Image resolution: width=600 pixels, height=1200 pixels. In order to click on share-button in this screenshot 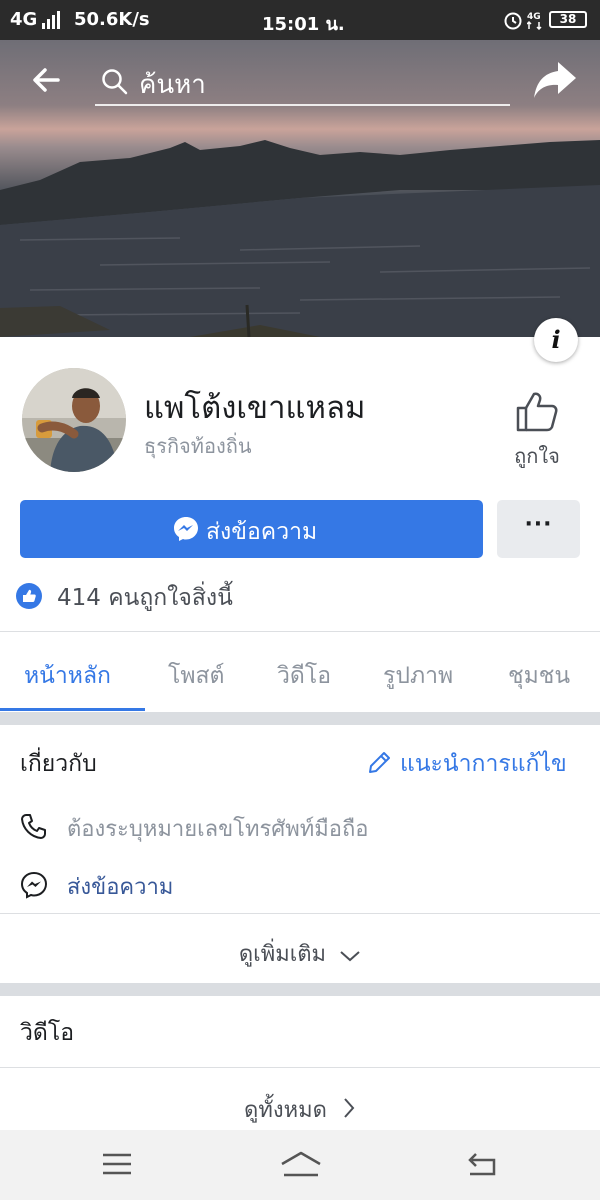, I will do `click(555, 80)`.